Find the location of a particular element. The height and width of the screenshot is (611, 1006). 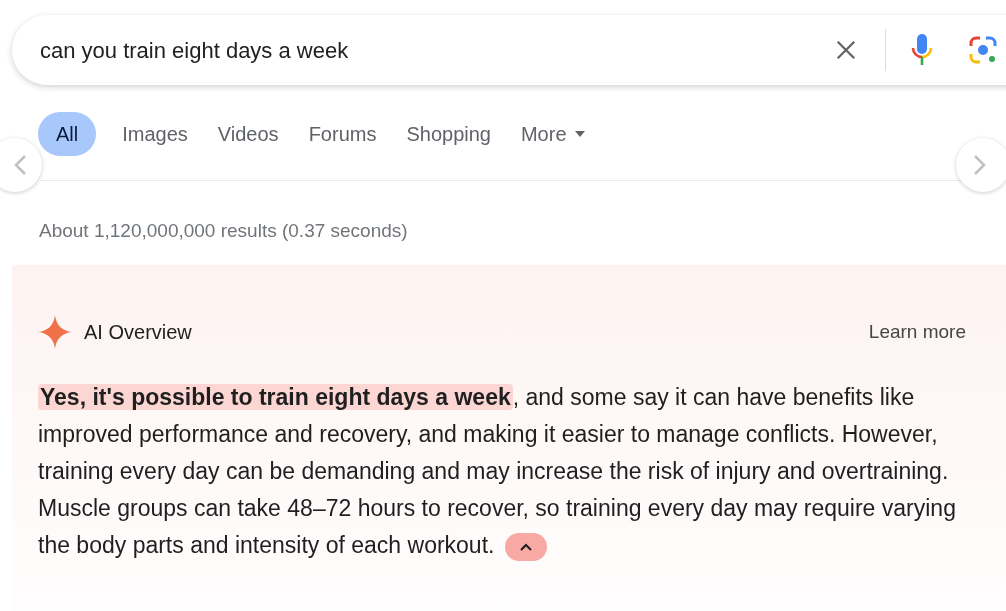

chevron-icon is located at coordinates (525, 546).